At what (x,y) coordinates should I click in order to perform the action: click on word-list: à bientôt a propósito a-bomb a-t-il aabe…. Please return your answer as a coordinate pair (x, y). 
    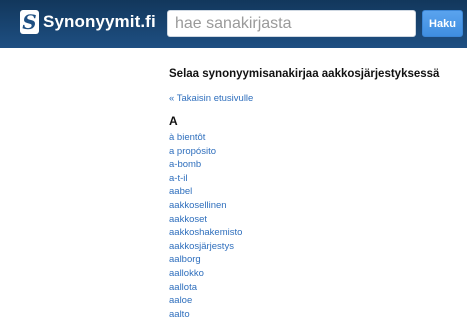
    Looking at the image, I should click on (205, 224).